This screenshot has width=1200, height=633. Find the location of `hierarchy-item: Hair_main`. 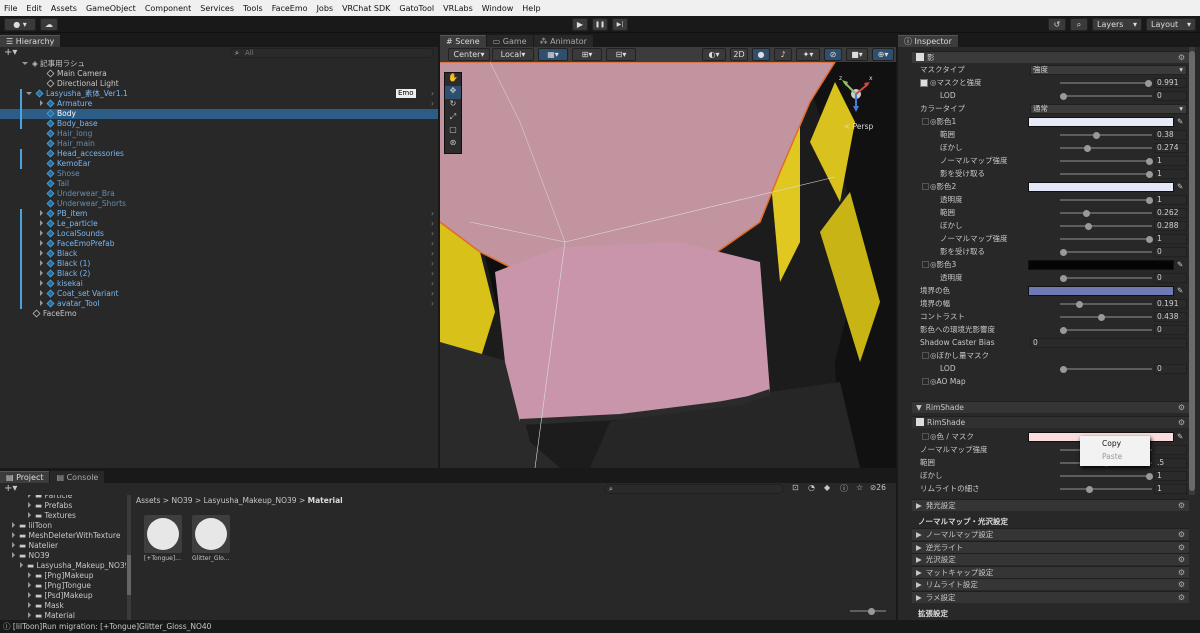

hierarchy-item: Hair_main is located at coordinates (219, 144).